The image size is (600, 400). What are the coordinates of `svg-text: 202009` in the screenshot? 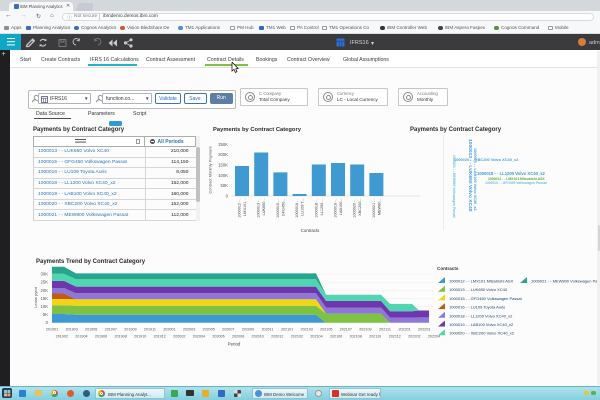 It's located at (248, 330).